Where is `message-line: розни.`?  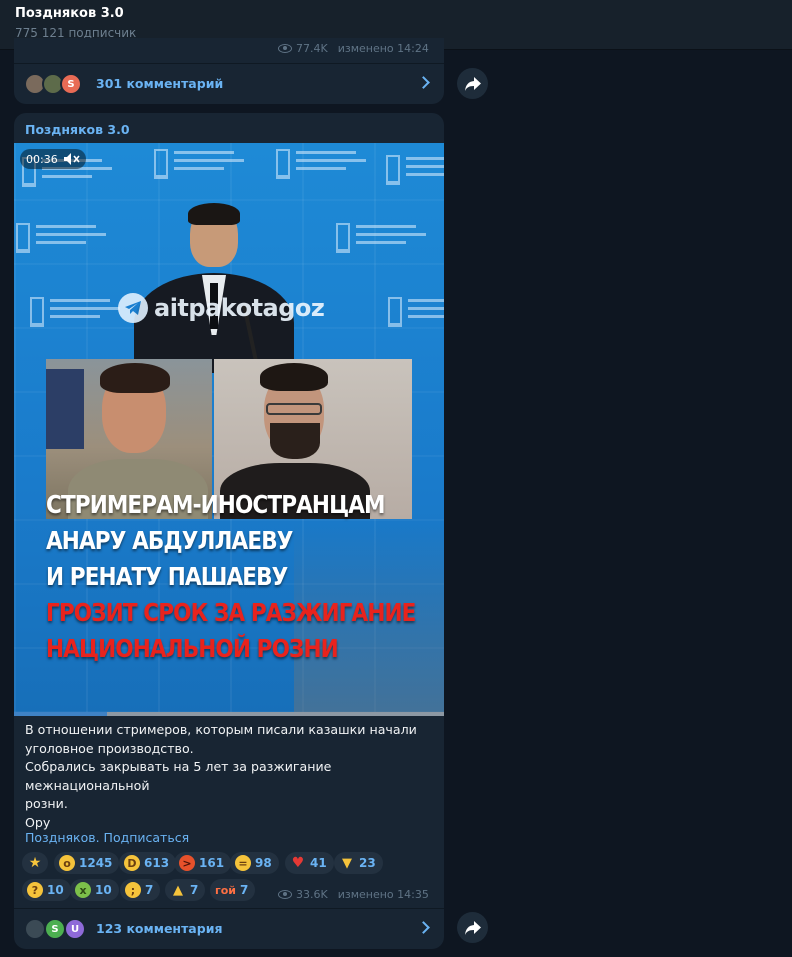
message-line: розни. is located at coordinates (46, 803).